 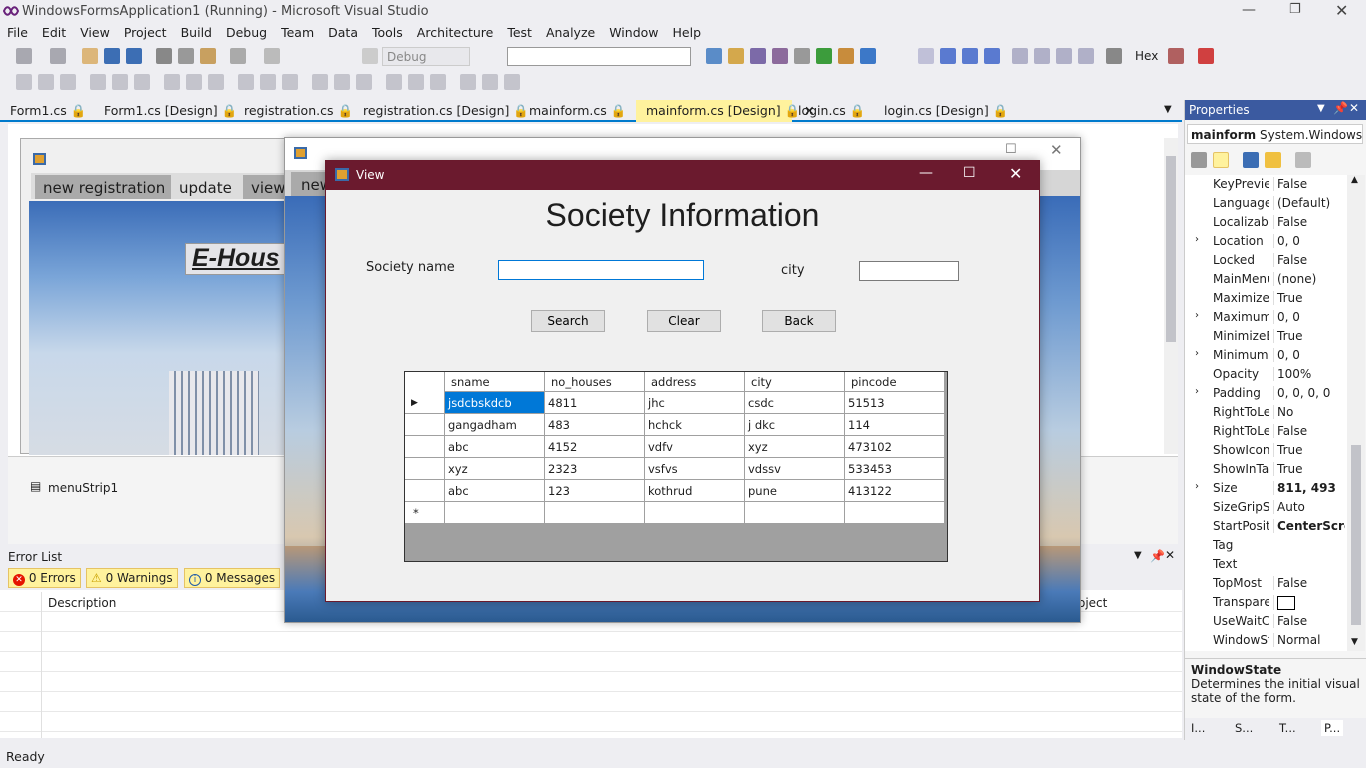 I want to click on attach-icon, so click(x=714, y=56).